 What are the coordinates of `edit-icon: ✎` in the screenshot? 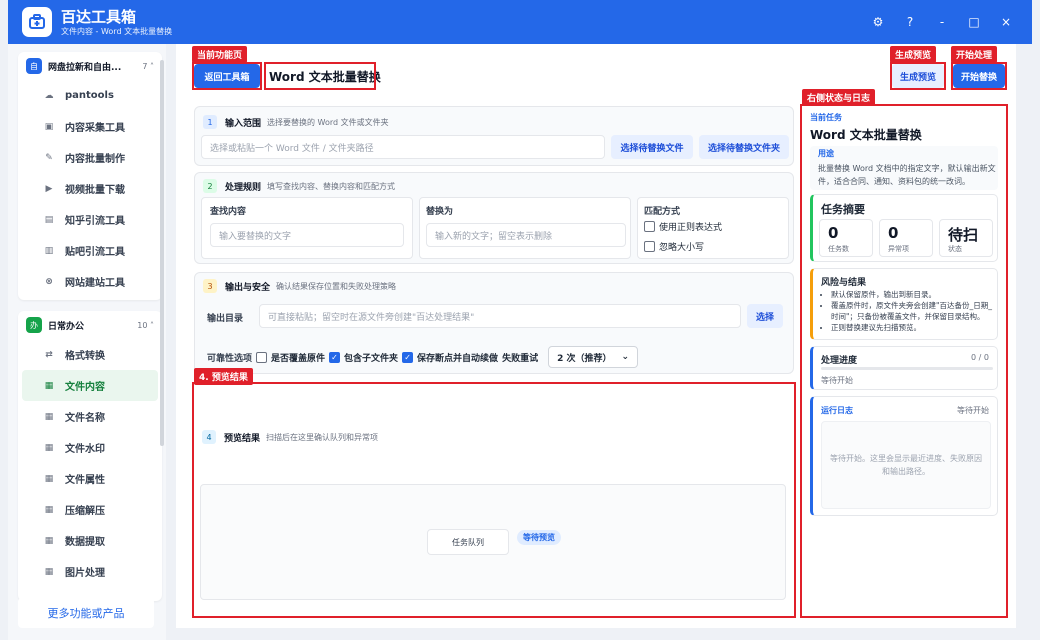 It's located at (49, 157).